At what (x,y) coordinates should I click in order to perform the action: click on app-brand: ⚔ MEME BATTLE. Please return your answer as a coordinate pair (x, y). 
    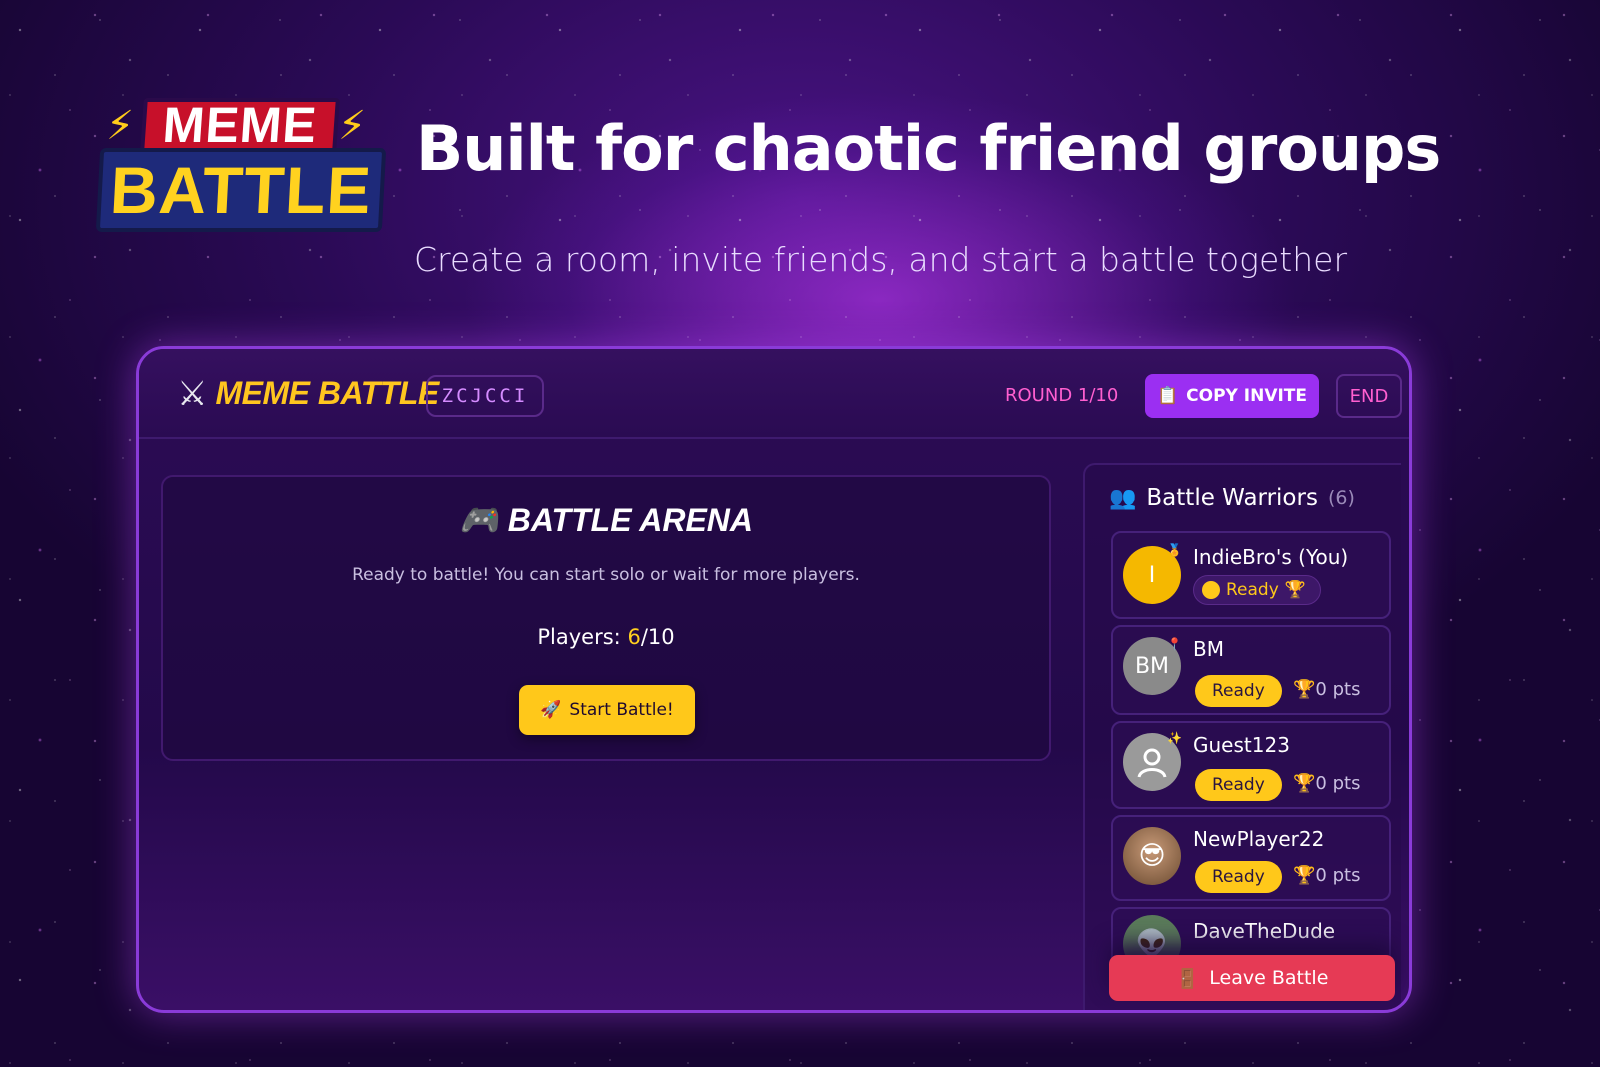
    Looking at the image, I should click on (308, 393).